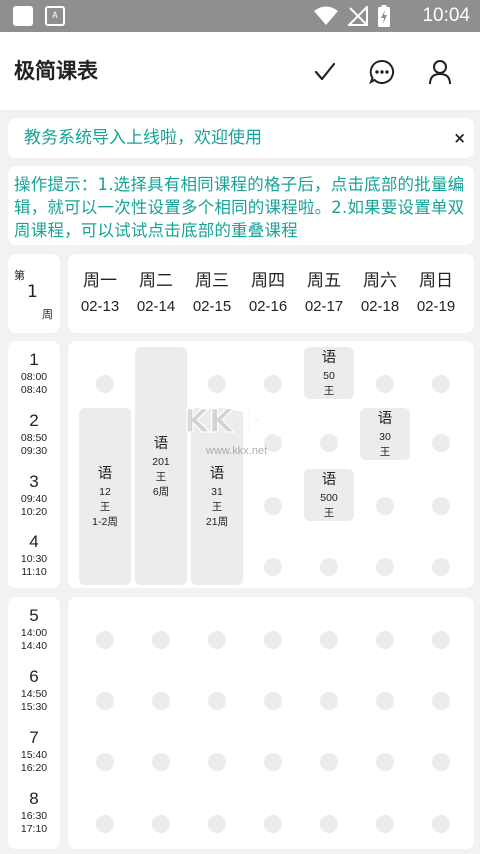  What do you see at coordinates (217, 522) in the screenshot?
I see `course-weeks: 21周` at bounding box center [217, 522].